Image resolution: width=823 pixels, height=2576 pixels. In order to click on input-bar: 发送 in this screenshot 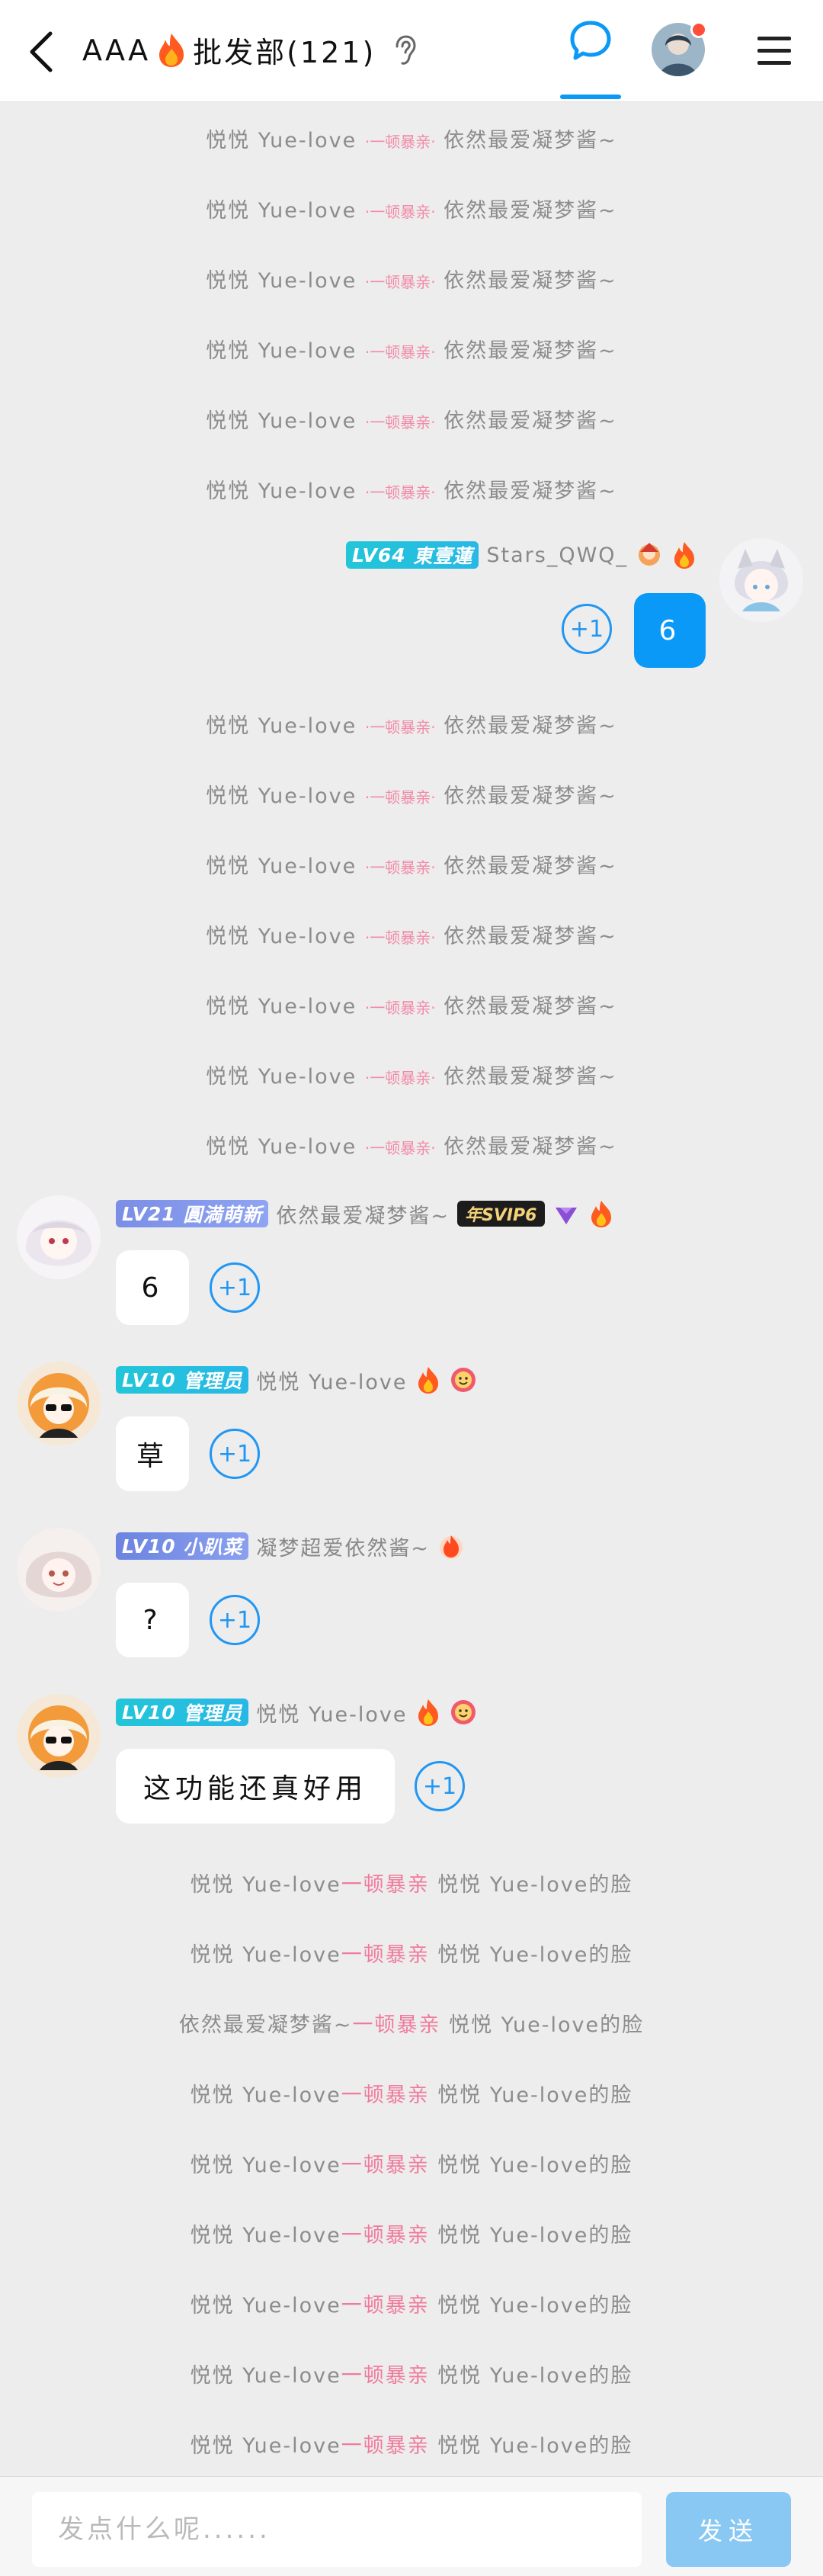, I will do `click(411, 2526)`.